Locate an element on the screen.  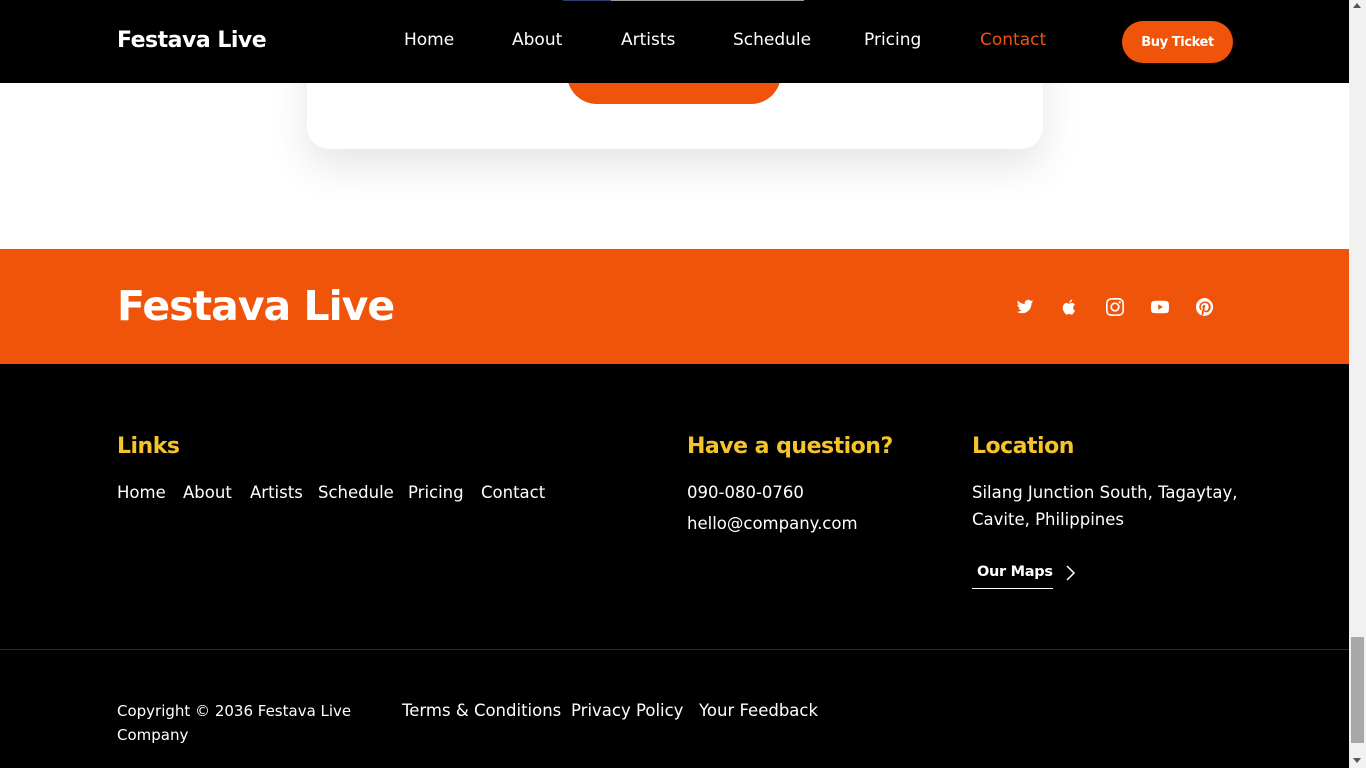
scrollbar-thumb is located at coordinates (1357, 690).